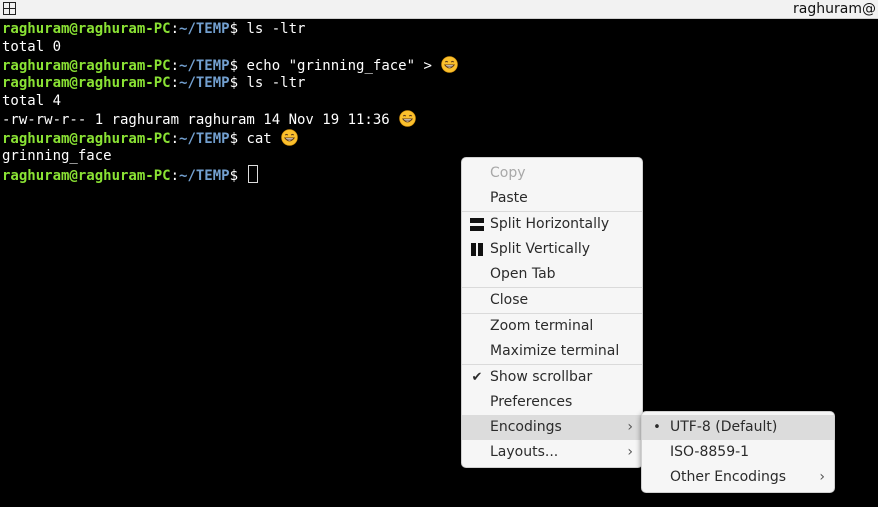 The image size is (878, 507). I want to click on menu-item-preferences: Preferences, so click(552, 402).